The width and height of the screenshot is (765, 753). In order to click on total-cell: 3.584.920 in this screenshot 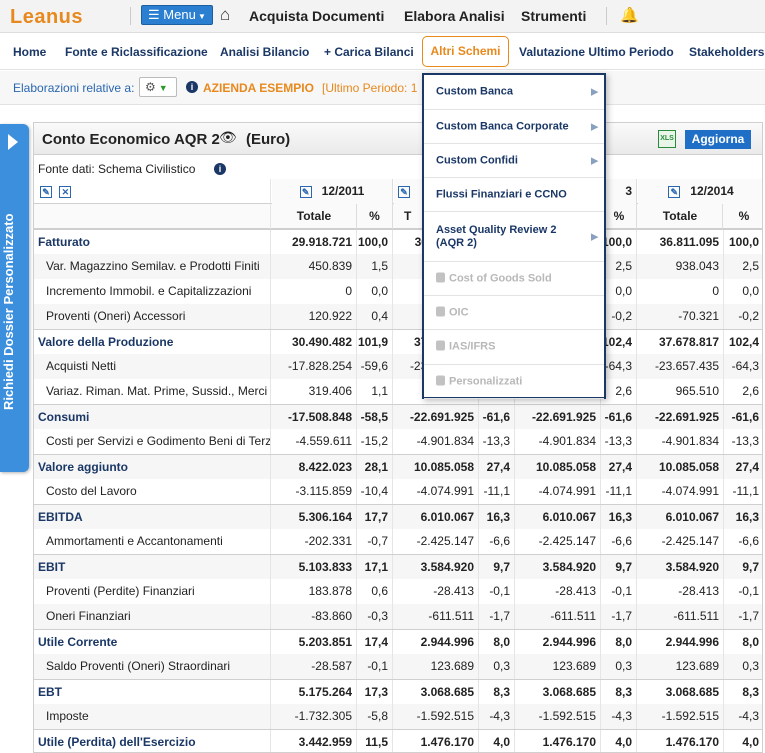, I will do `click(558, 567)`.